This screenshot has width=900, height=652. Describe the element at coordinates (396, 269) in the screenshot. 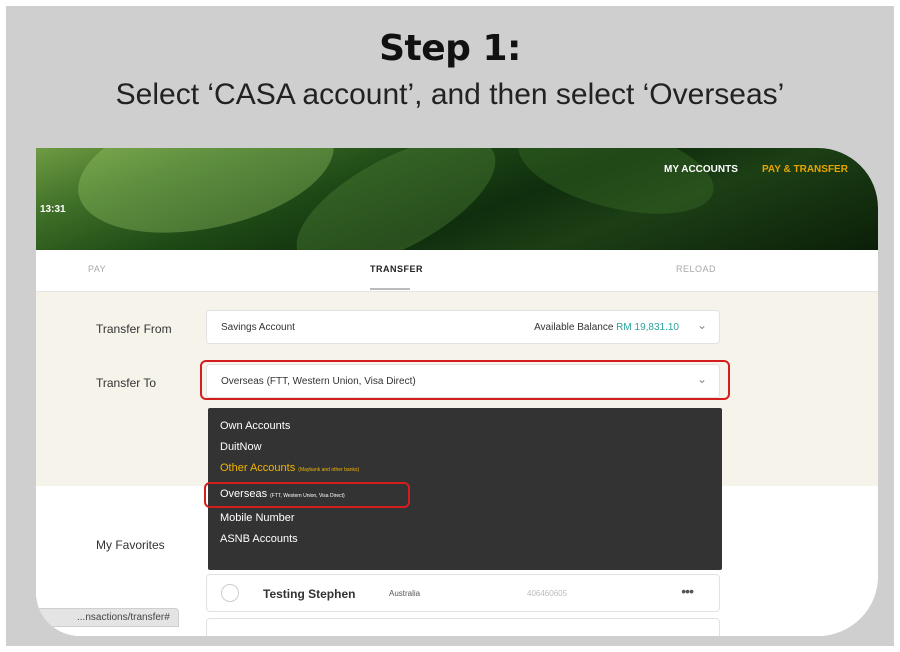

I see `tab-transfer: TRANSFER` at that location.